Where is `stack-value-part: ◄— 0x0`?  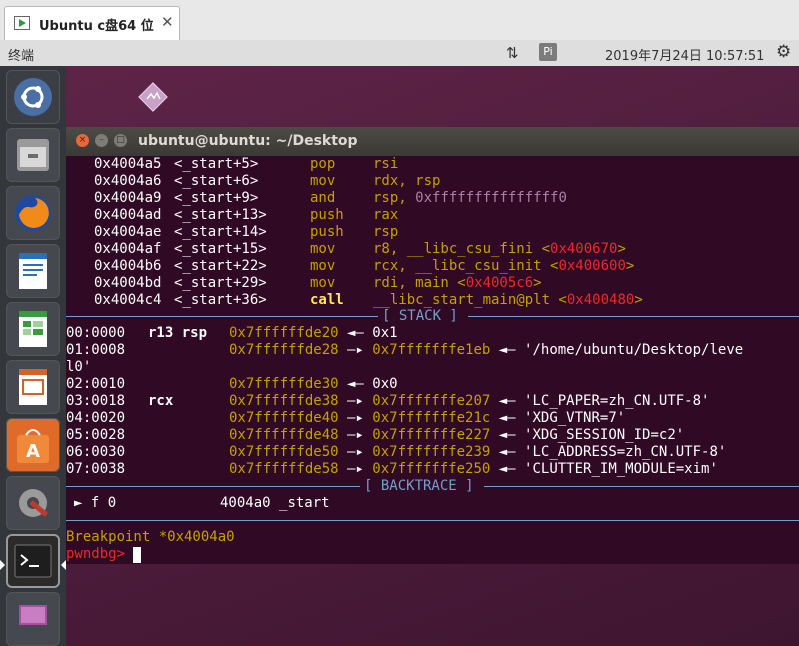 stack-value-part: ◄— 0x0 is located at coordinates (368, 384).